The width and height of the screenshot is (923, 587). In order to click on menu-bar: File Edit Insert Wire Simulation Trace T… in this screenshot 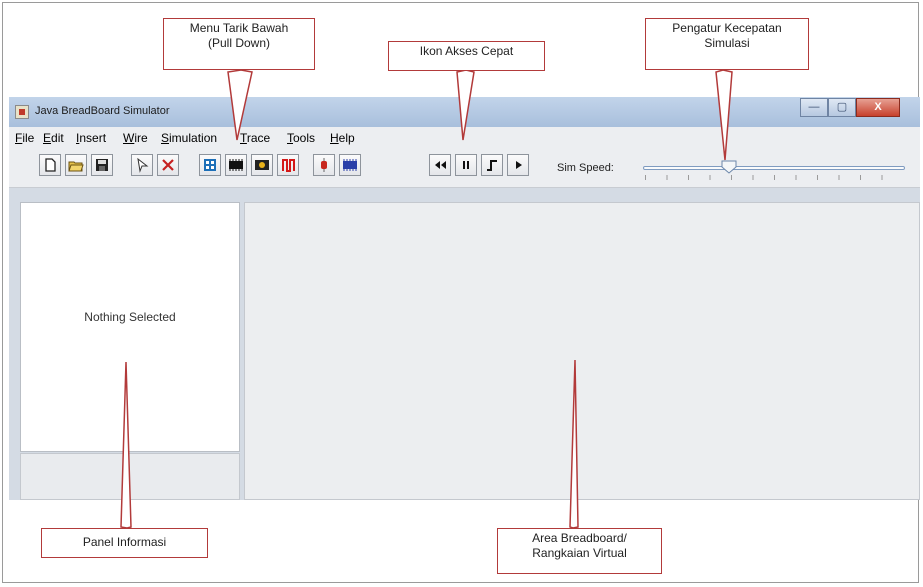, I will do `click(464, 137)`.